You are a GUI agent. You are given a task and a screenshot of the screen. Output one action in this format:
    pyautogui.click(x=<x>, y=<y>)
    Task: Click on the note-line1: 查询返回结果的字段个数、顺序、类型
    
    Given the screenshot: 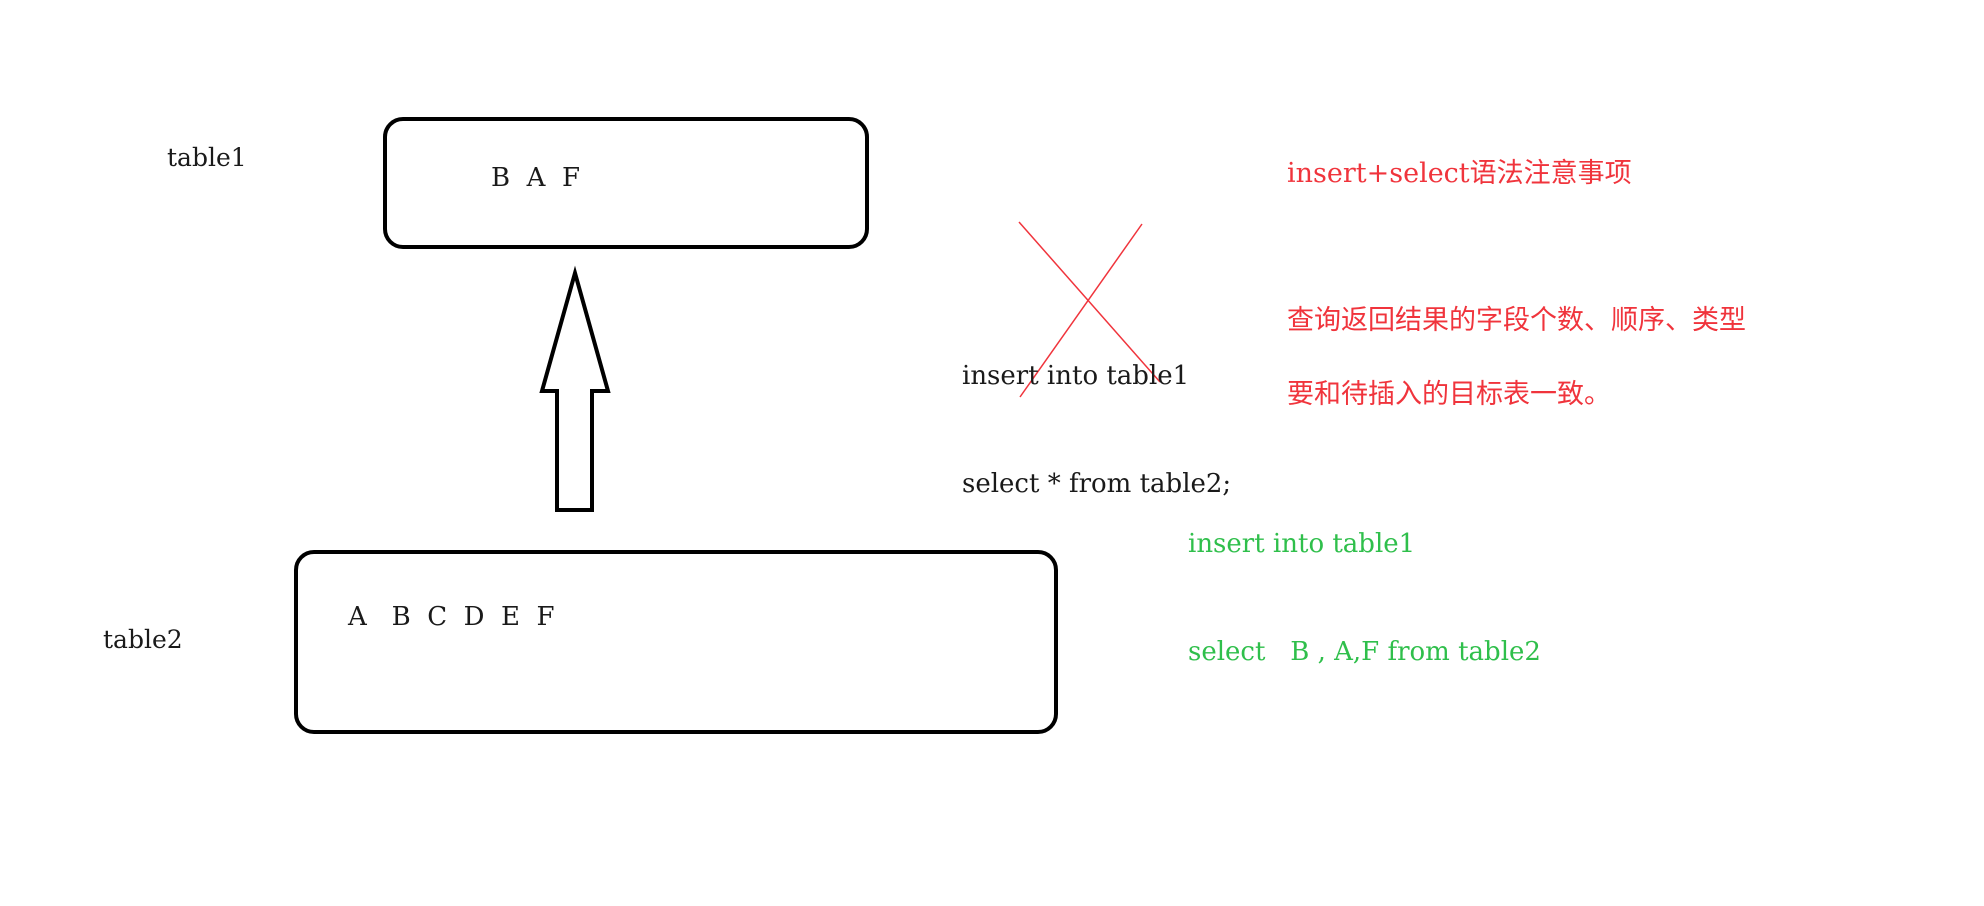 What is the action you would take?
    pyautogui.click(x=1516, y=320)
    